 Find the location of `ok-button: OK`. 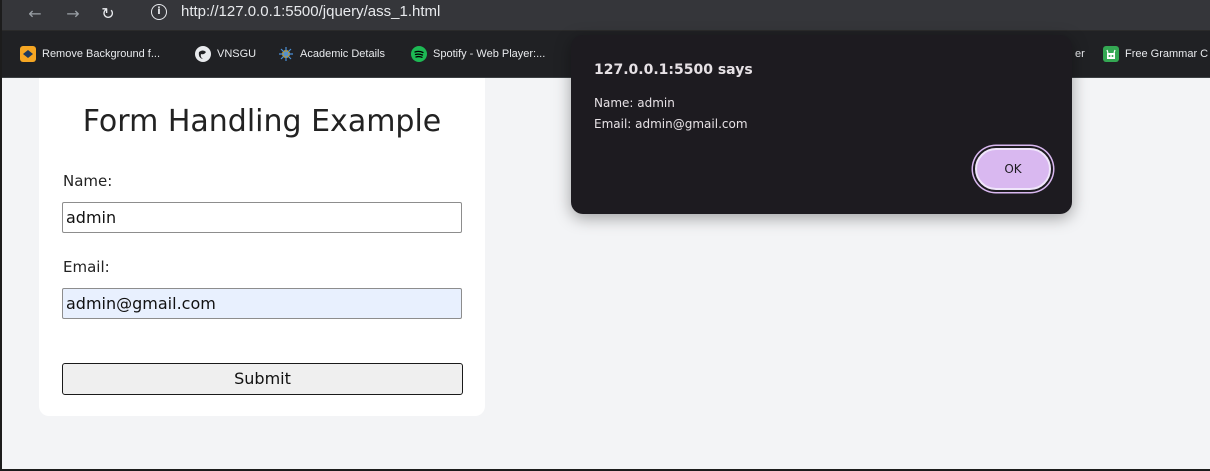

ok-button: OK is located at coordinates (1013, 169).